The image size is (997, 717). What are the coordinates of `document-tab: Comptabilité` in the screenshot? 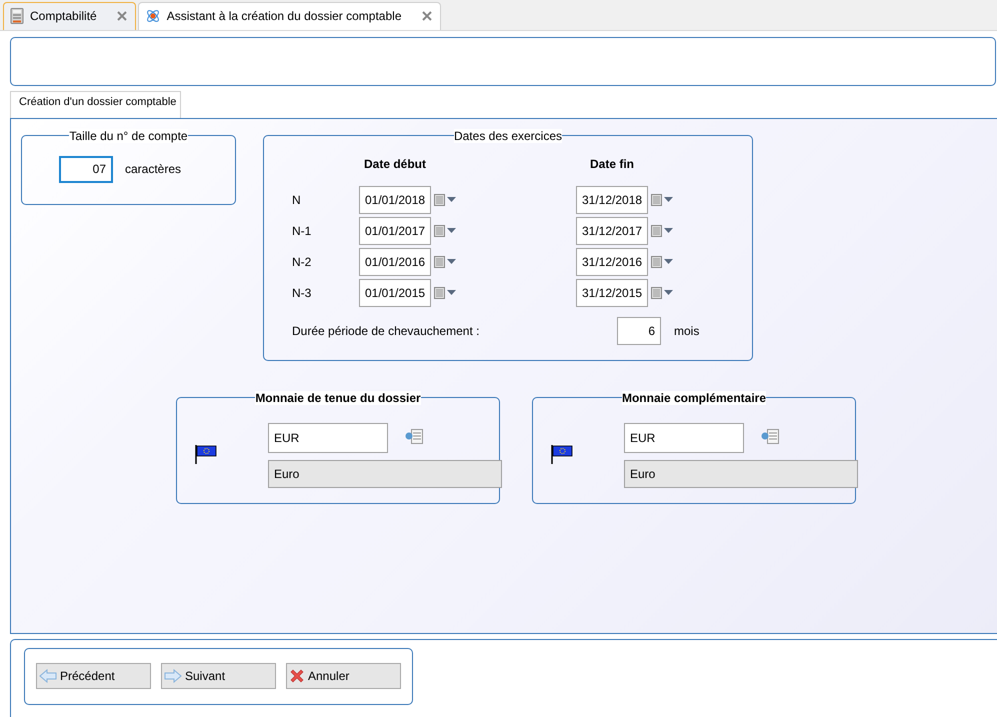 It's located at (69, 16).